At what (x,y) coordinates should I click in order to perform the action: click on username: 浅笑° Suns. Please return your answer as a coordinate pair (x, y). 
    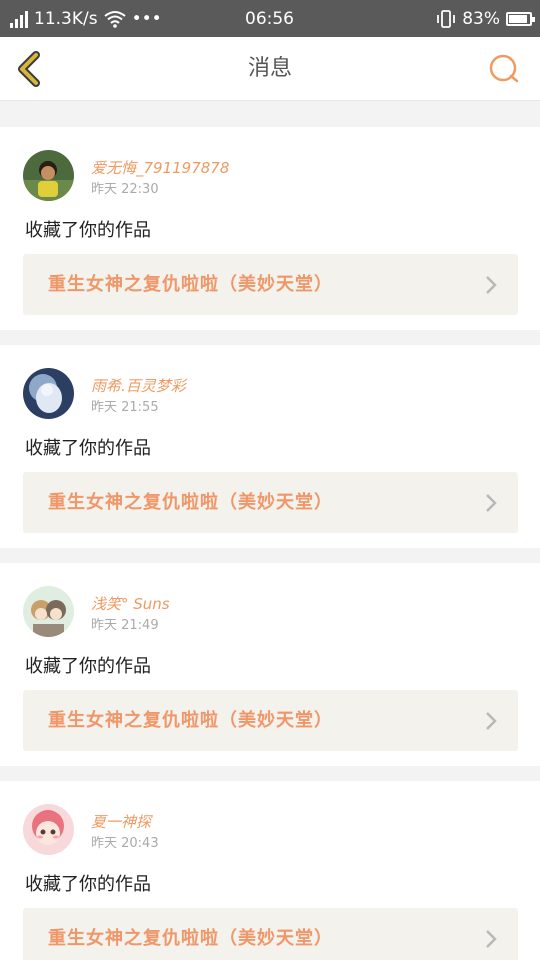
    Looking at the image, I should click on (130, 603).